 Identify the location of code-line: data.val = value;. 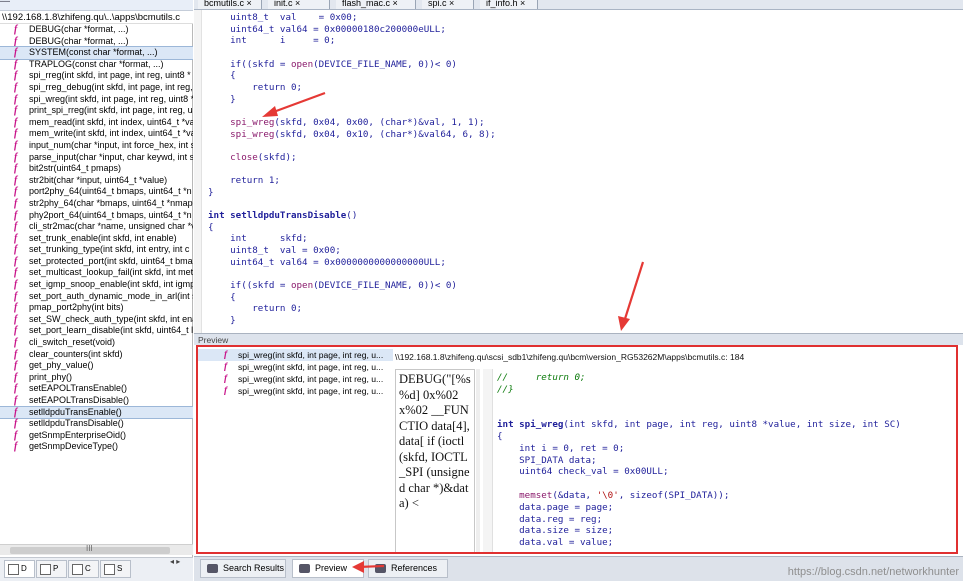
(555, 542).